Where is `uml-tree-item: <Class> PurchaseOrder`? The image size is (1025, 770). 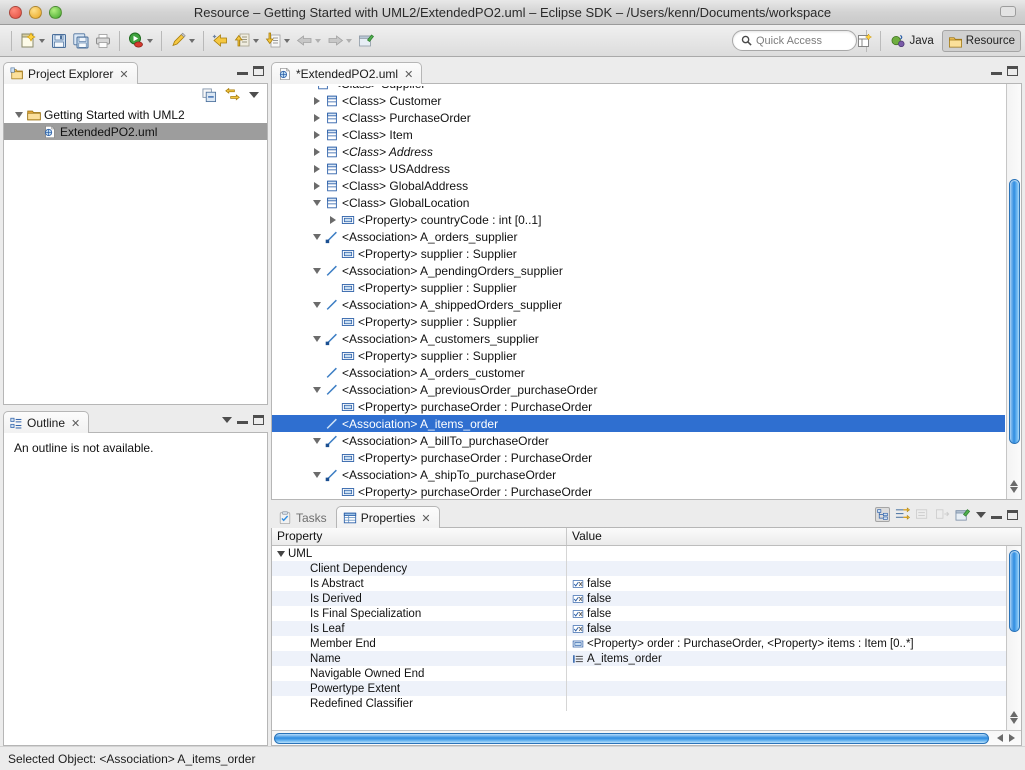 uml-tree-item: <Class> PurchaseOrder is located at coordinates (638, 117).